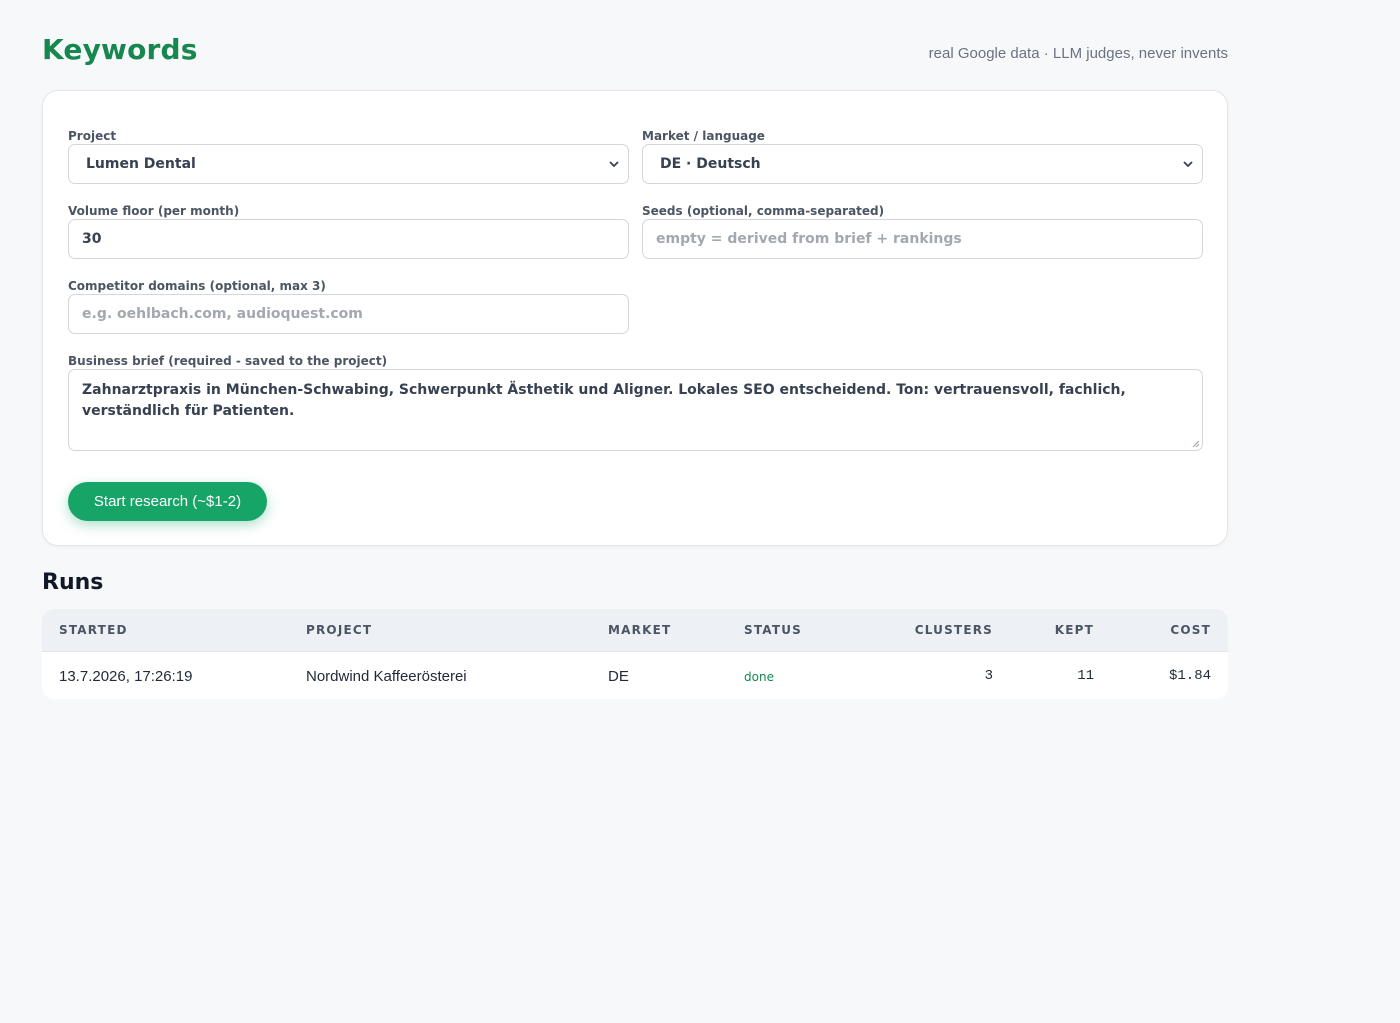 The height and width of the screenshot is (1023, 1400). What do you see at coordinates (339, 630) in the screenshot?
I see `column-header-project: PROJECT` at bounding box center [339, 630].